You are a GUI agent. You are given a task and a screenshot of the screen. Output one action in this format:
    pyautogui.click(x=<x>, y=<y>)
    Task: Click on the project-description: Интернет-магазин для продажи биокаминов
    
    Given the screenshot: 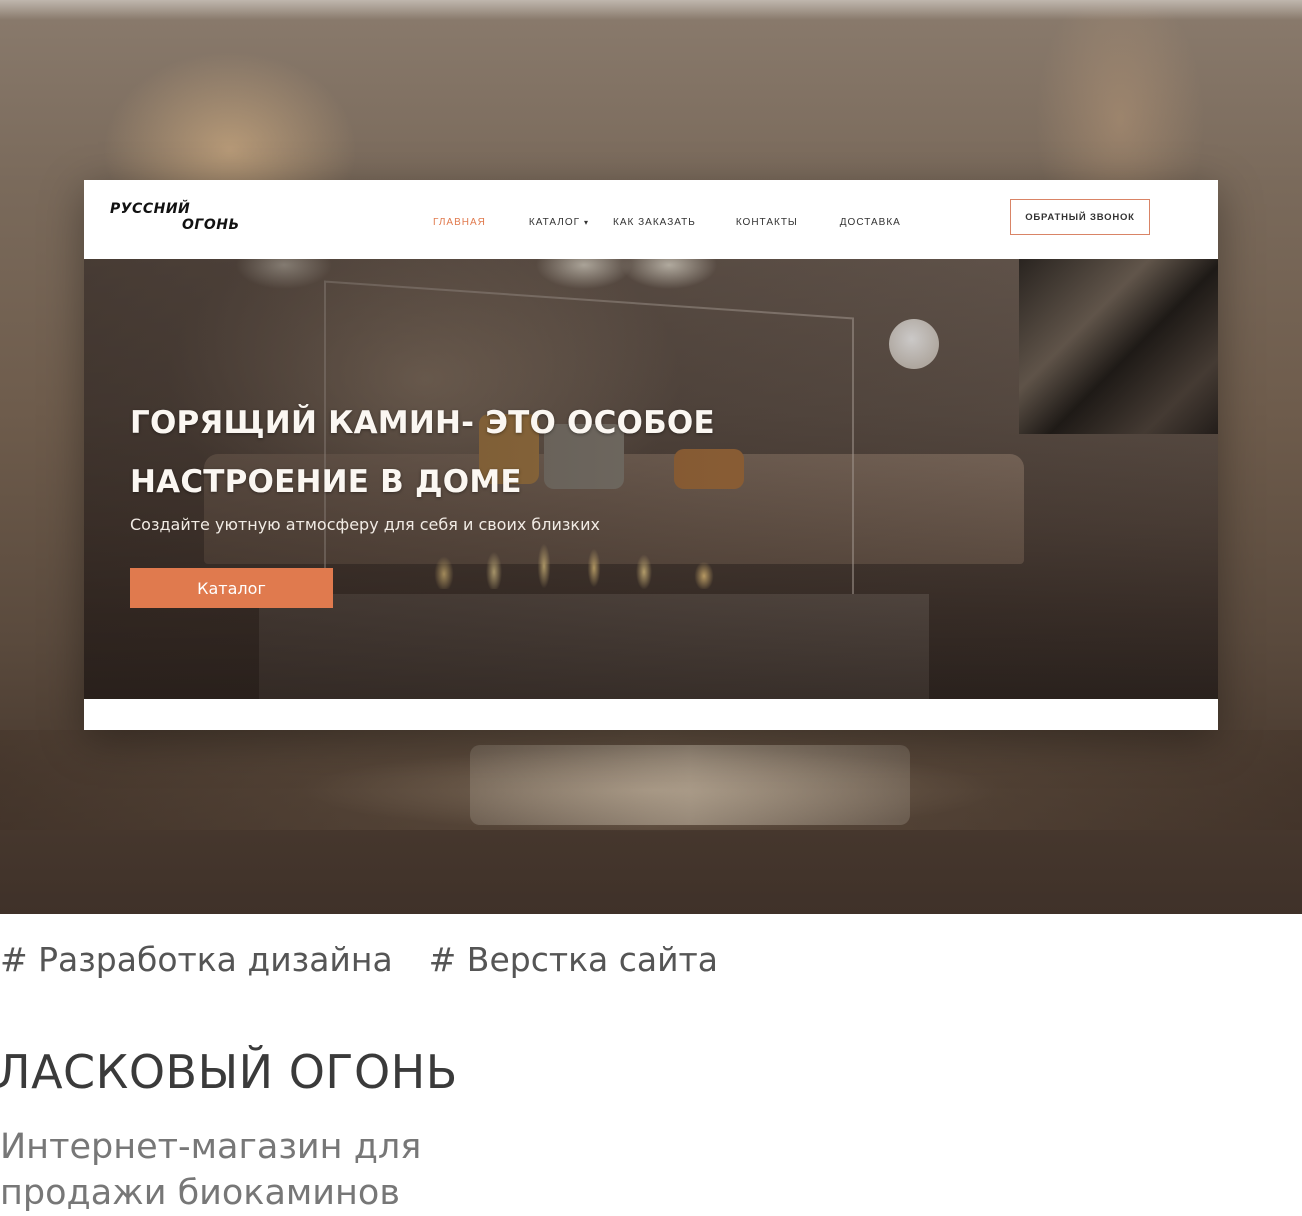 What is the action you would take?
    pyautogui.click(x=235, y=1170)
    